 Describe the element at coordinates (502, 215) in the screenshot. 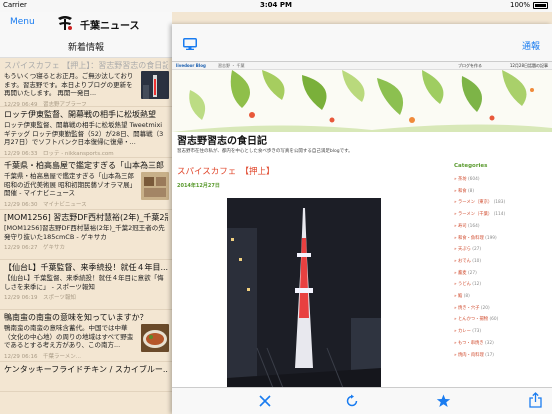

I see `category-link: » ラーメン（千葉） (114)` at that location.